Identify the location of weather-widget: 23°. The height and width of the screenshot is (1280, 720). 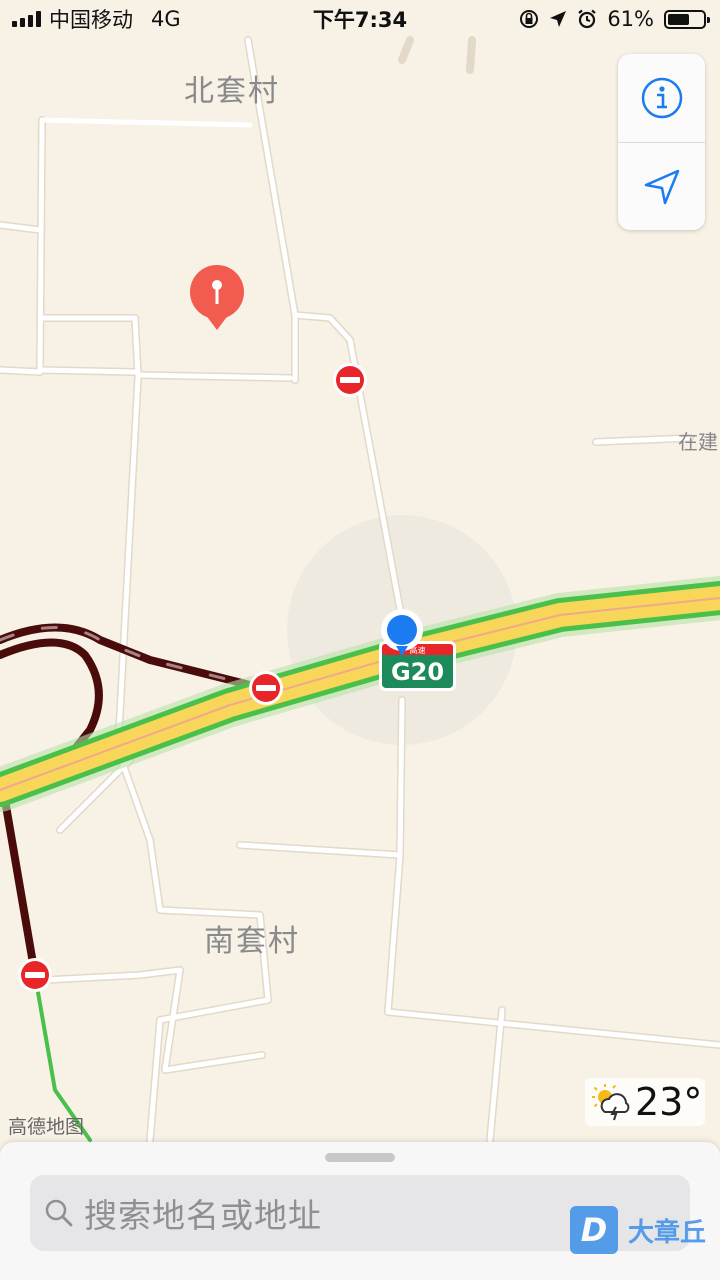
(645, 1102).